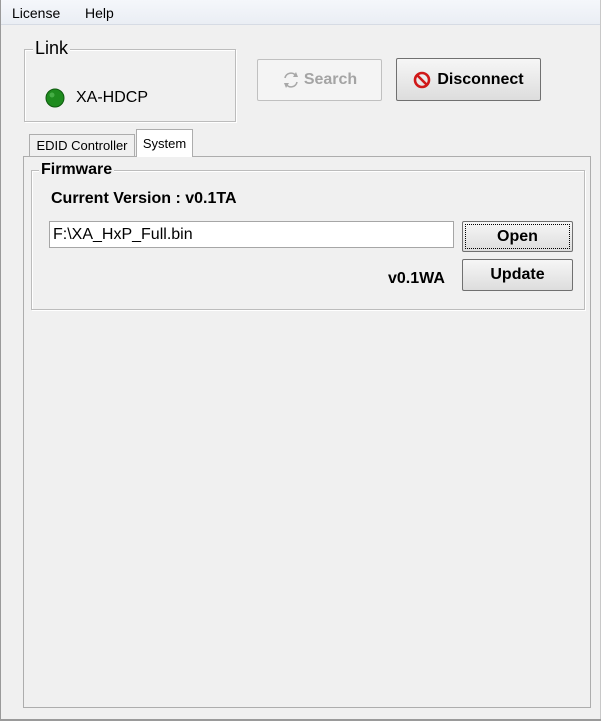 Image resolution: width=601 pixels, height=721 pixels. What do you see at coordinates (55, 98) in the screenshot?
I see `status-led-icon` at bounding box center [55, 98].